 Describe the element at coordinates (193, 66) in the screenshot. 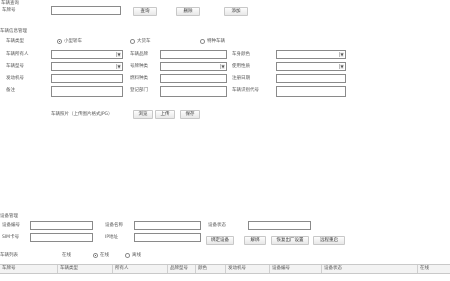

I see `plate-type-select: ▼` at that location.